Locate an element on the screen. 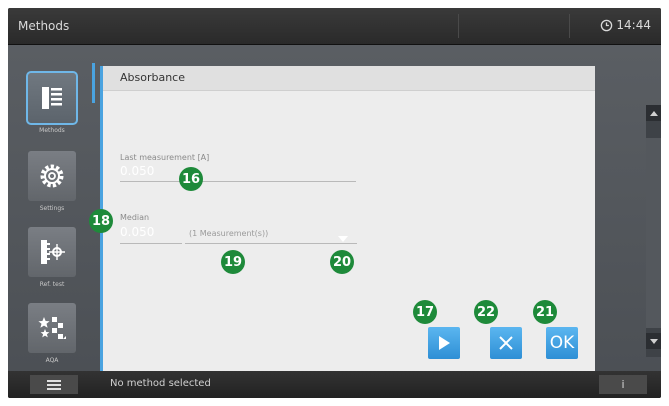 The width and height of the screenshot is (669, 406). bottom-bar: No method selected i is located at coordinates (334, 384).